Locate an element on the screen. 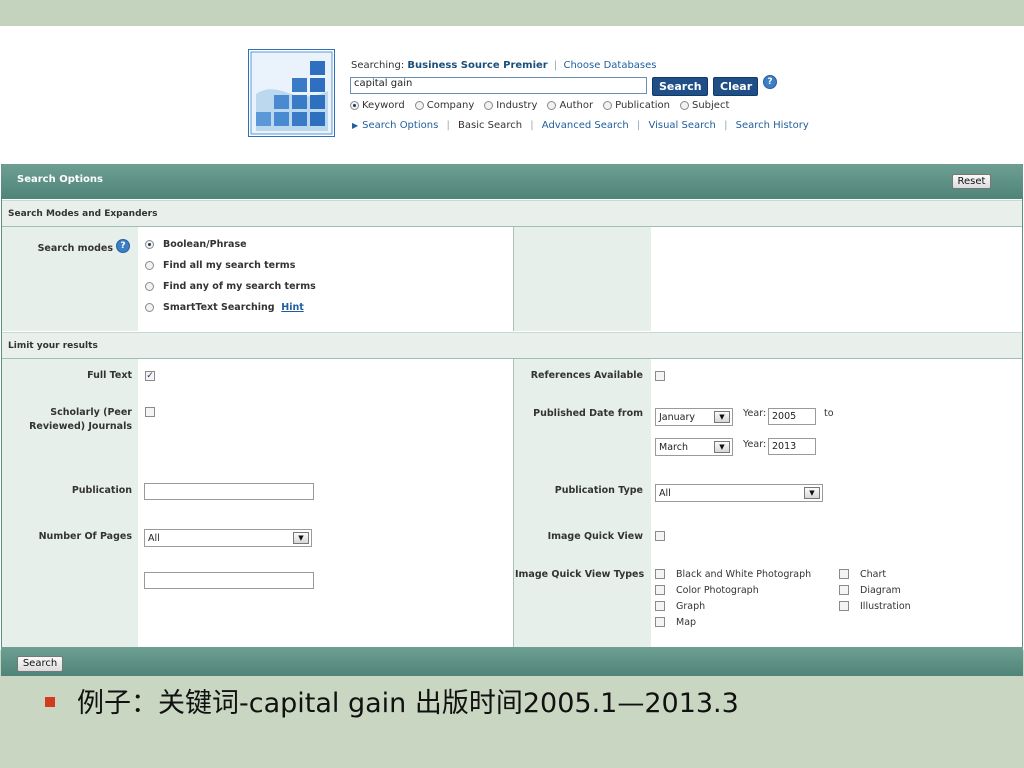  full-text-label: Full Text is located at coordinates (109, 375).